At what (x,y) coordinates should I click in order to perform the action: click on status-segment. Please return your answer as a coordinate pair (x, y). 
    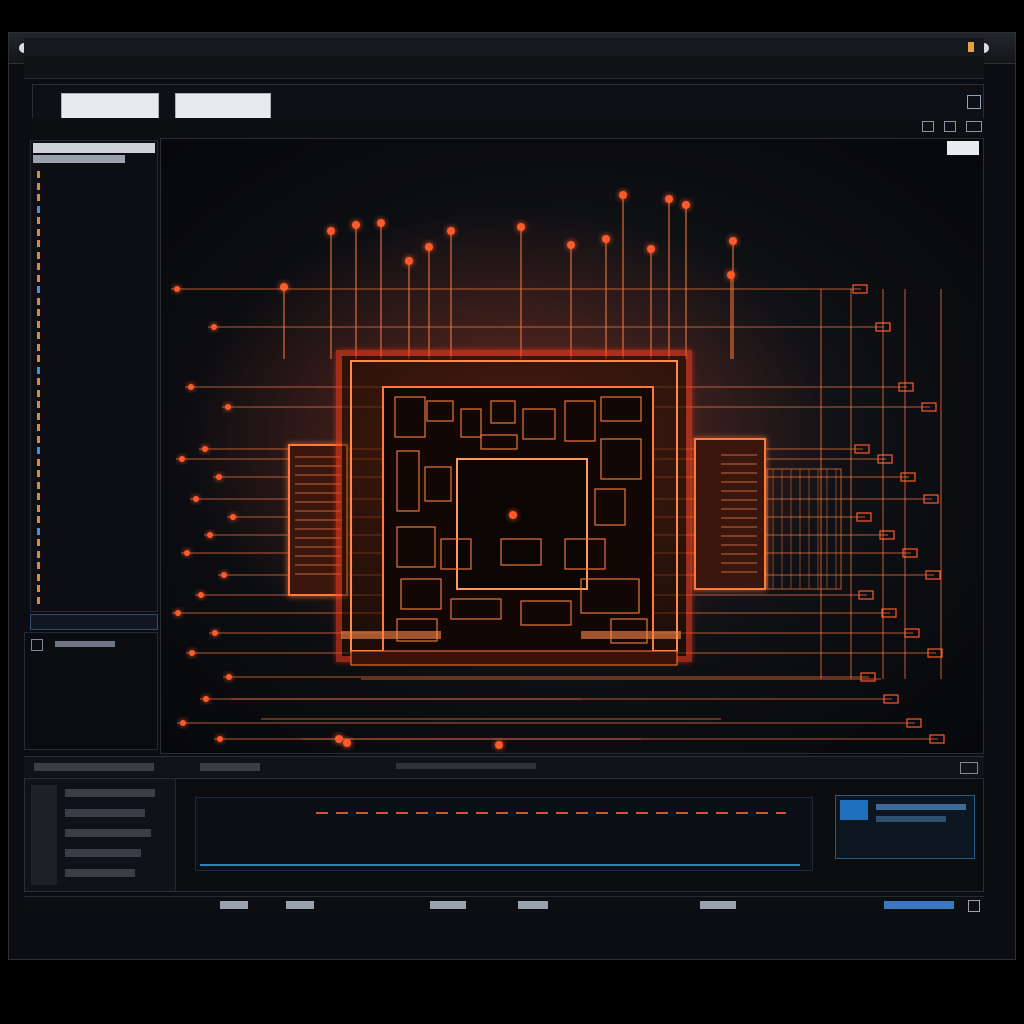
    Looking at the image, I should click on (466, 766).